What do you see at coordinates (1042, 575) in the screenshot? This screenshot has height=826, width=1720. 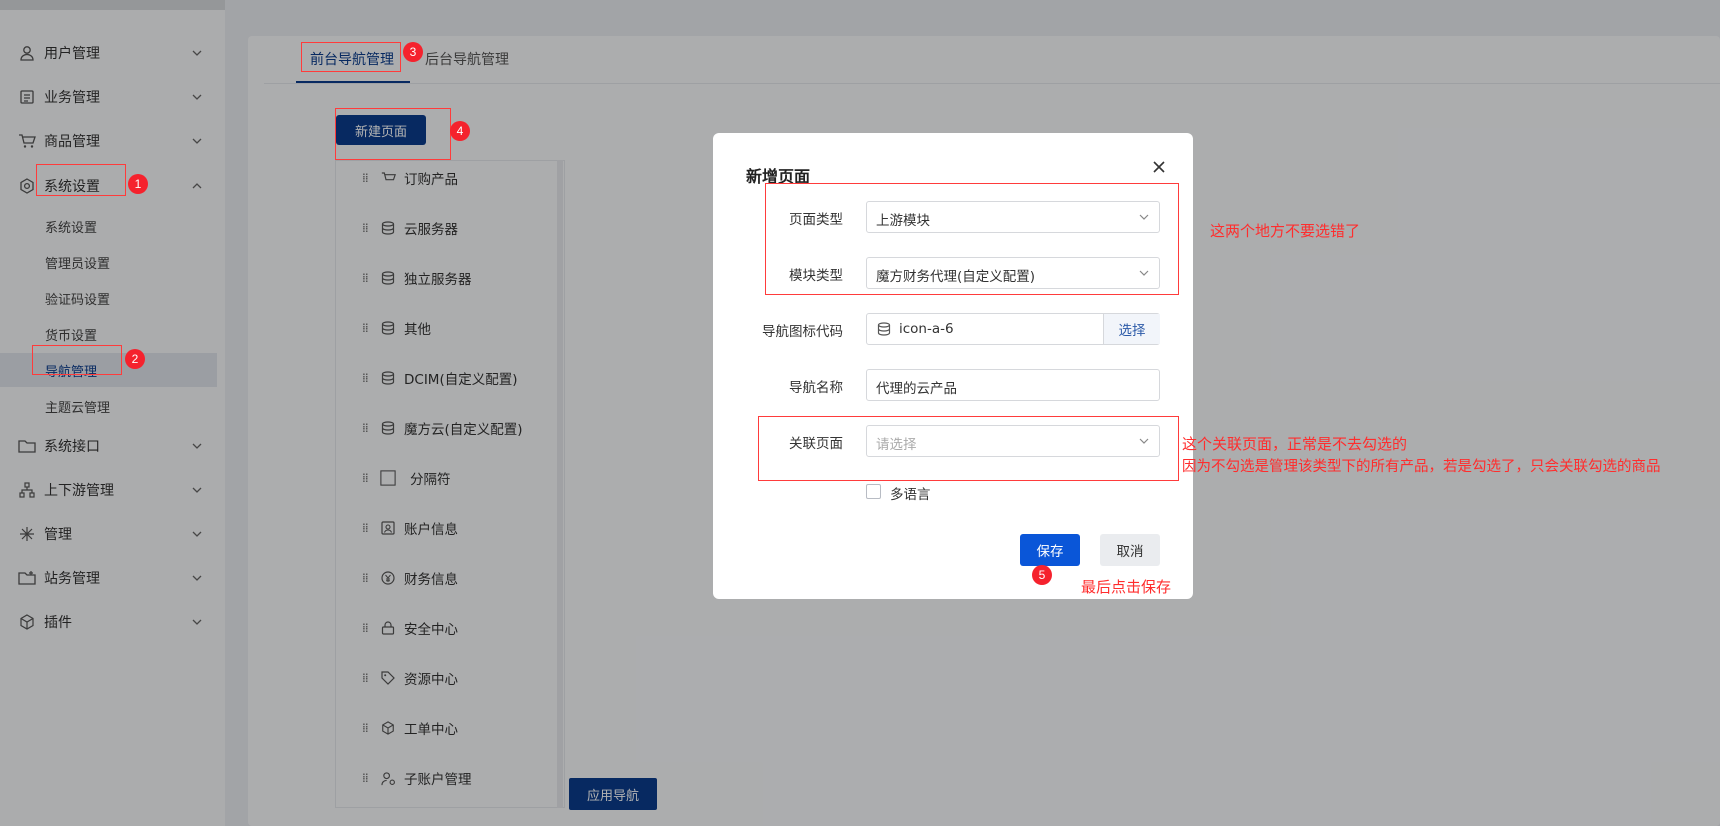 I see `annotation-badge: 5` at bounding box center [1042, 575].